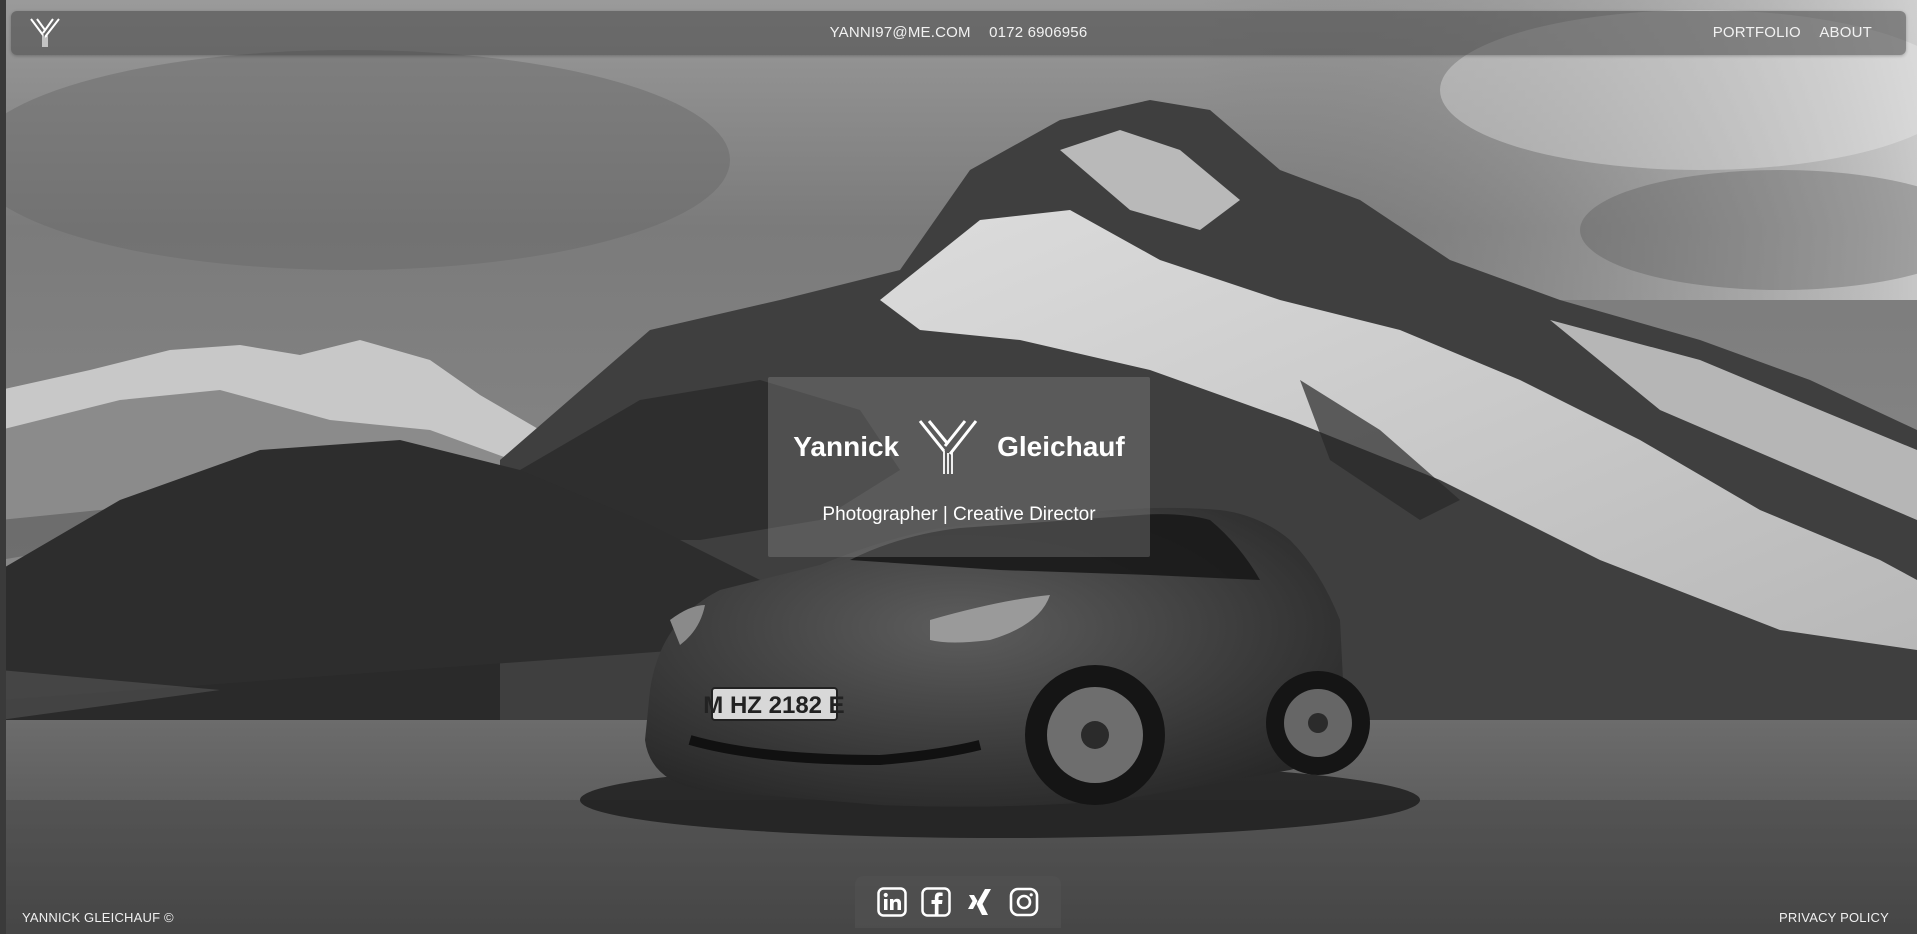 The image size is (1917, 934). I want to click on main-nav: PORTFOLIO ABOUT, so click(1785, 32).